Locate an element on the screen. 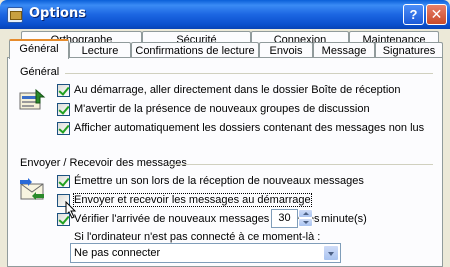 The height and width of the screenshot is (267, 450). check-interval-stepper is located at coordinates (305, 218).